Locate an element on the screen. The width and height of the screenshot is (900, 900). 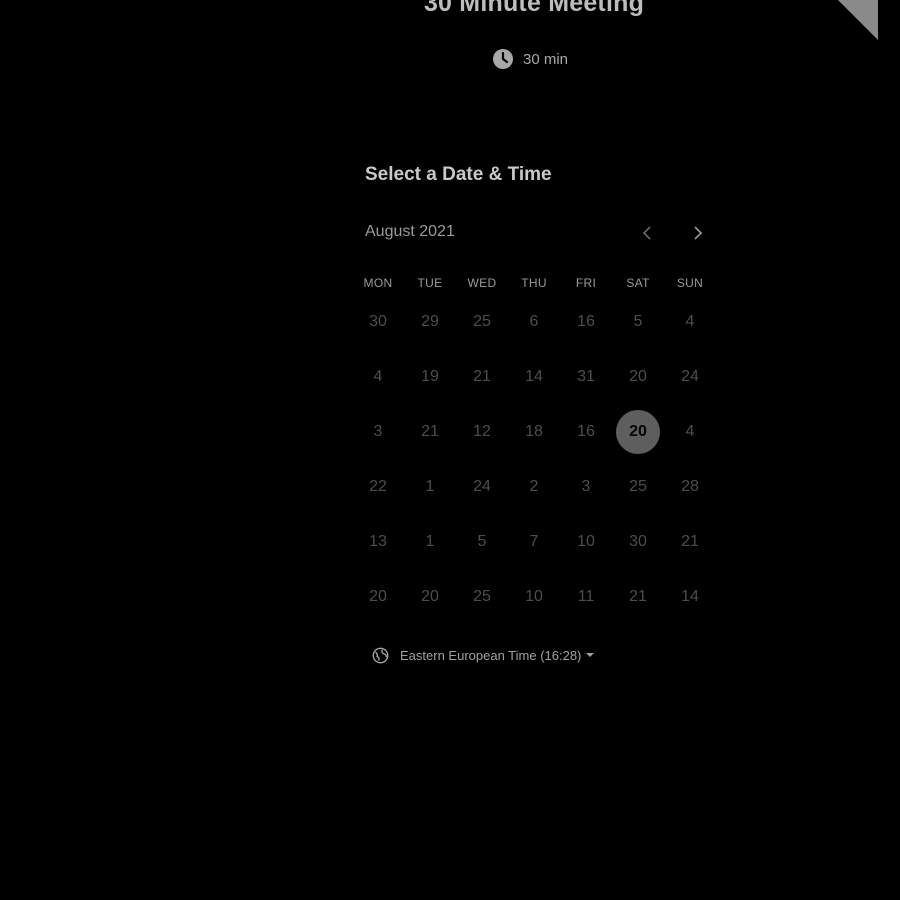
caret-down-icon is located at coordinates (590, 655).